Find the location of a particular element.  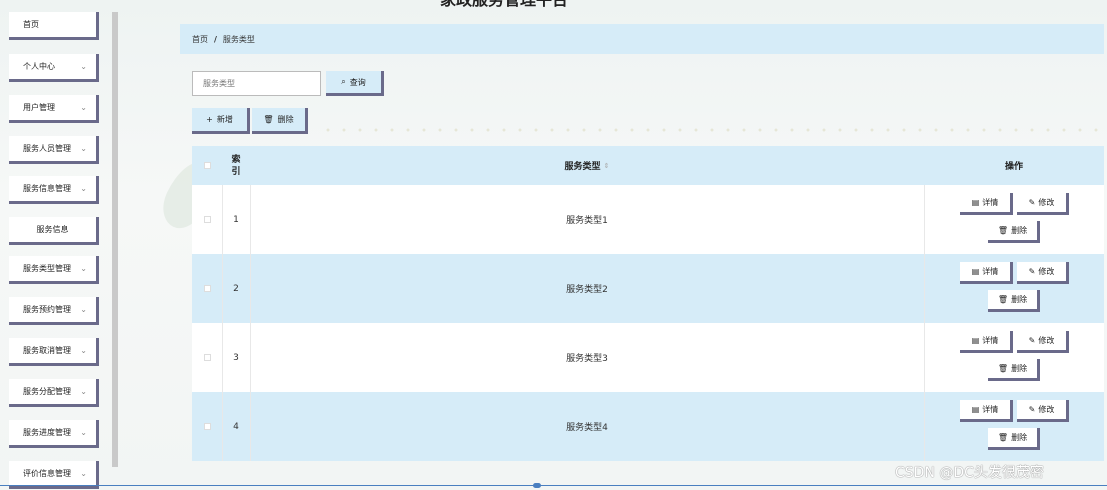

table-header: 索 引 服务类型 ⇕ 操作 is located at coordinates (648, 165).